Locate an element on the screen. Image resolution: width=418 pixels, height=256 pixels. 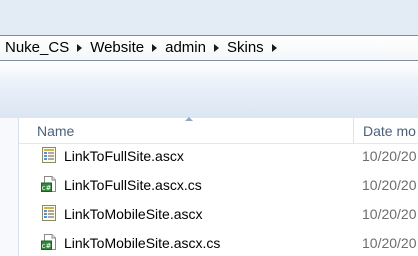
column-header-row: Name Date mo is located at coordinates (218, 130).